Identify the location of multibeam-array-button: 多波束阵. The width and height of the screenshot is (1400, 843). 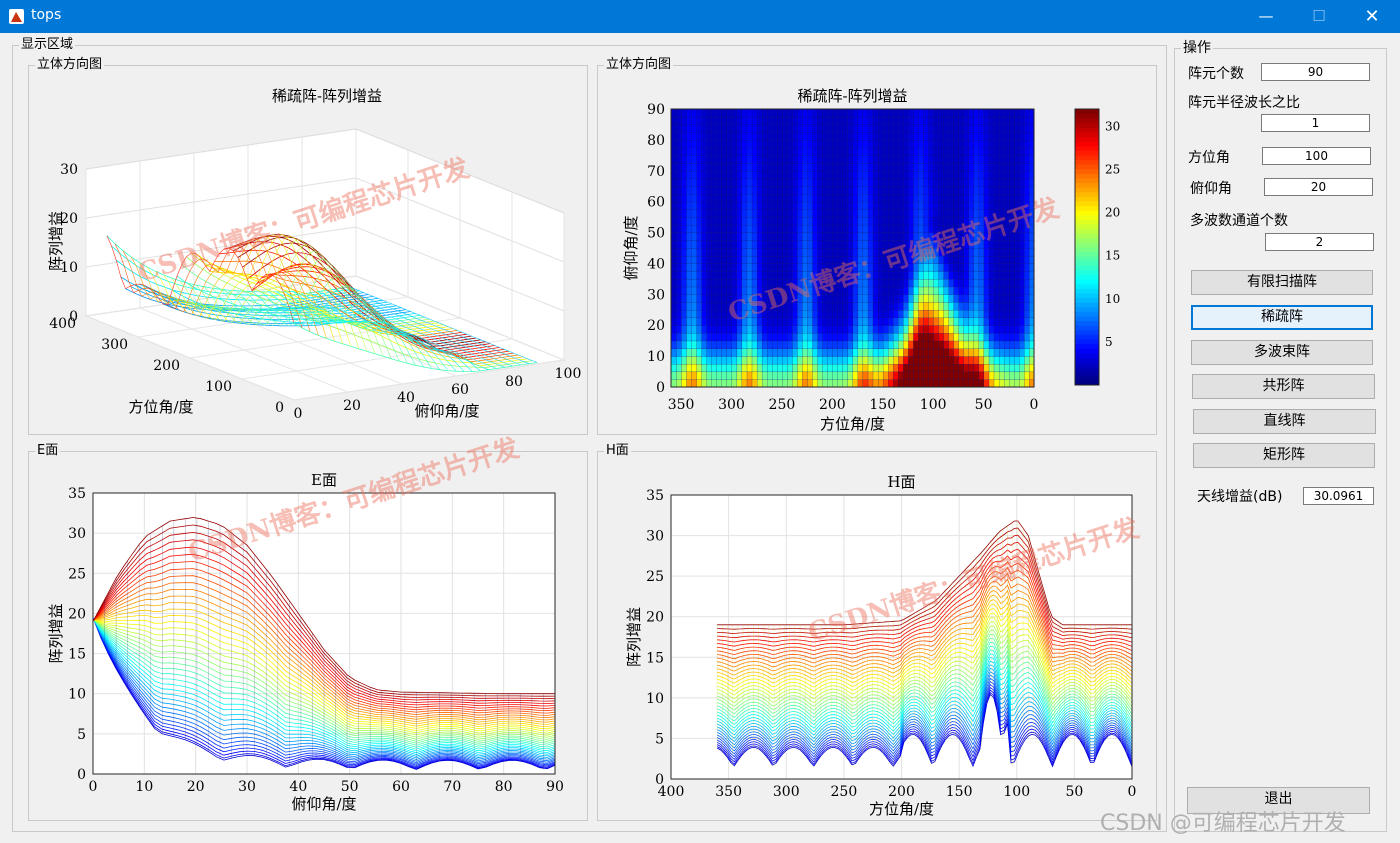
(1282, 352).